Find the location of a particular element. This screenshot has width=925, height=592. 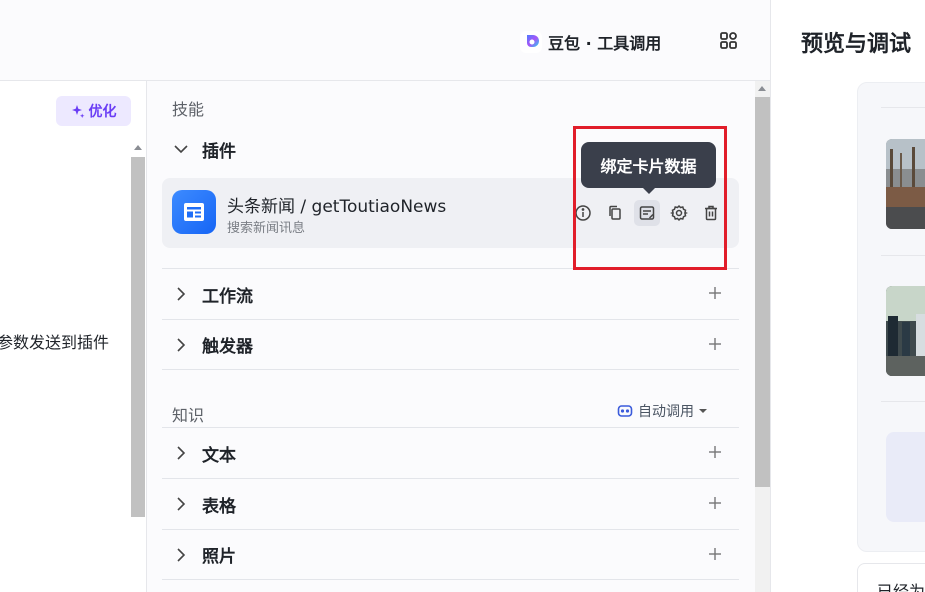

add-table-icon is located at coordinates (715, 503).